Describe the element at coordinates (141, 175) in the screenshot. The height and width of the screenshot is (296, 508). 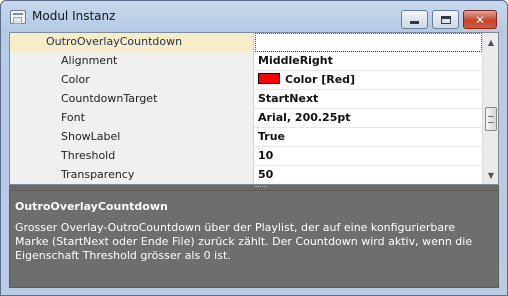
I see `property-name: Transparency` at that location.